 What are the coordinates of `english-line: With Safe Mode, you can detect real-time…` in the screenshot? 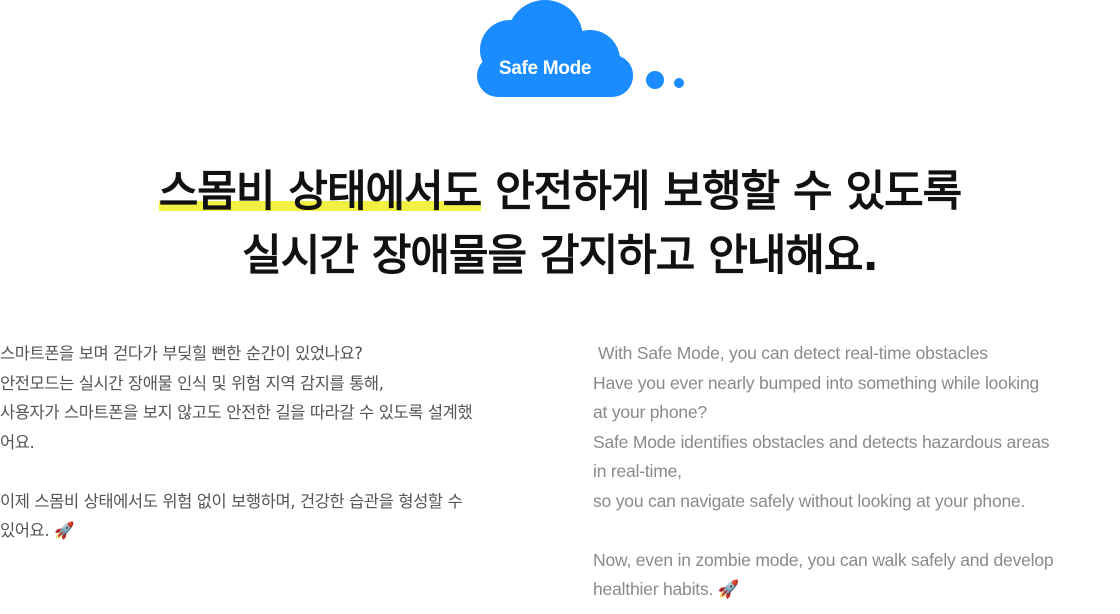 It's located at (793, 353).